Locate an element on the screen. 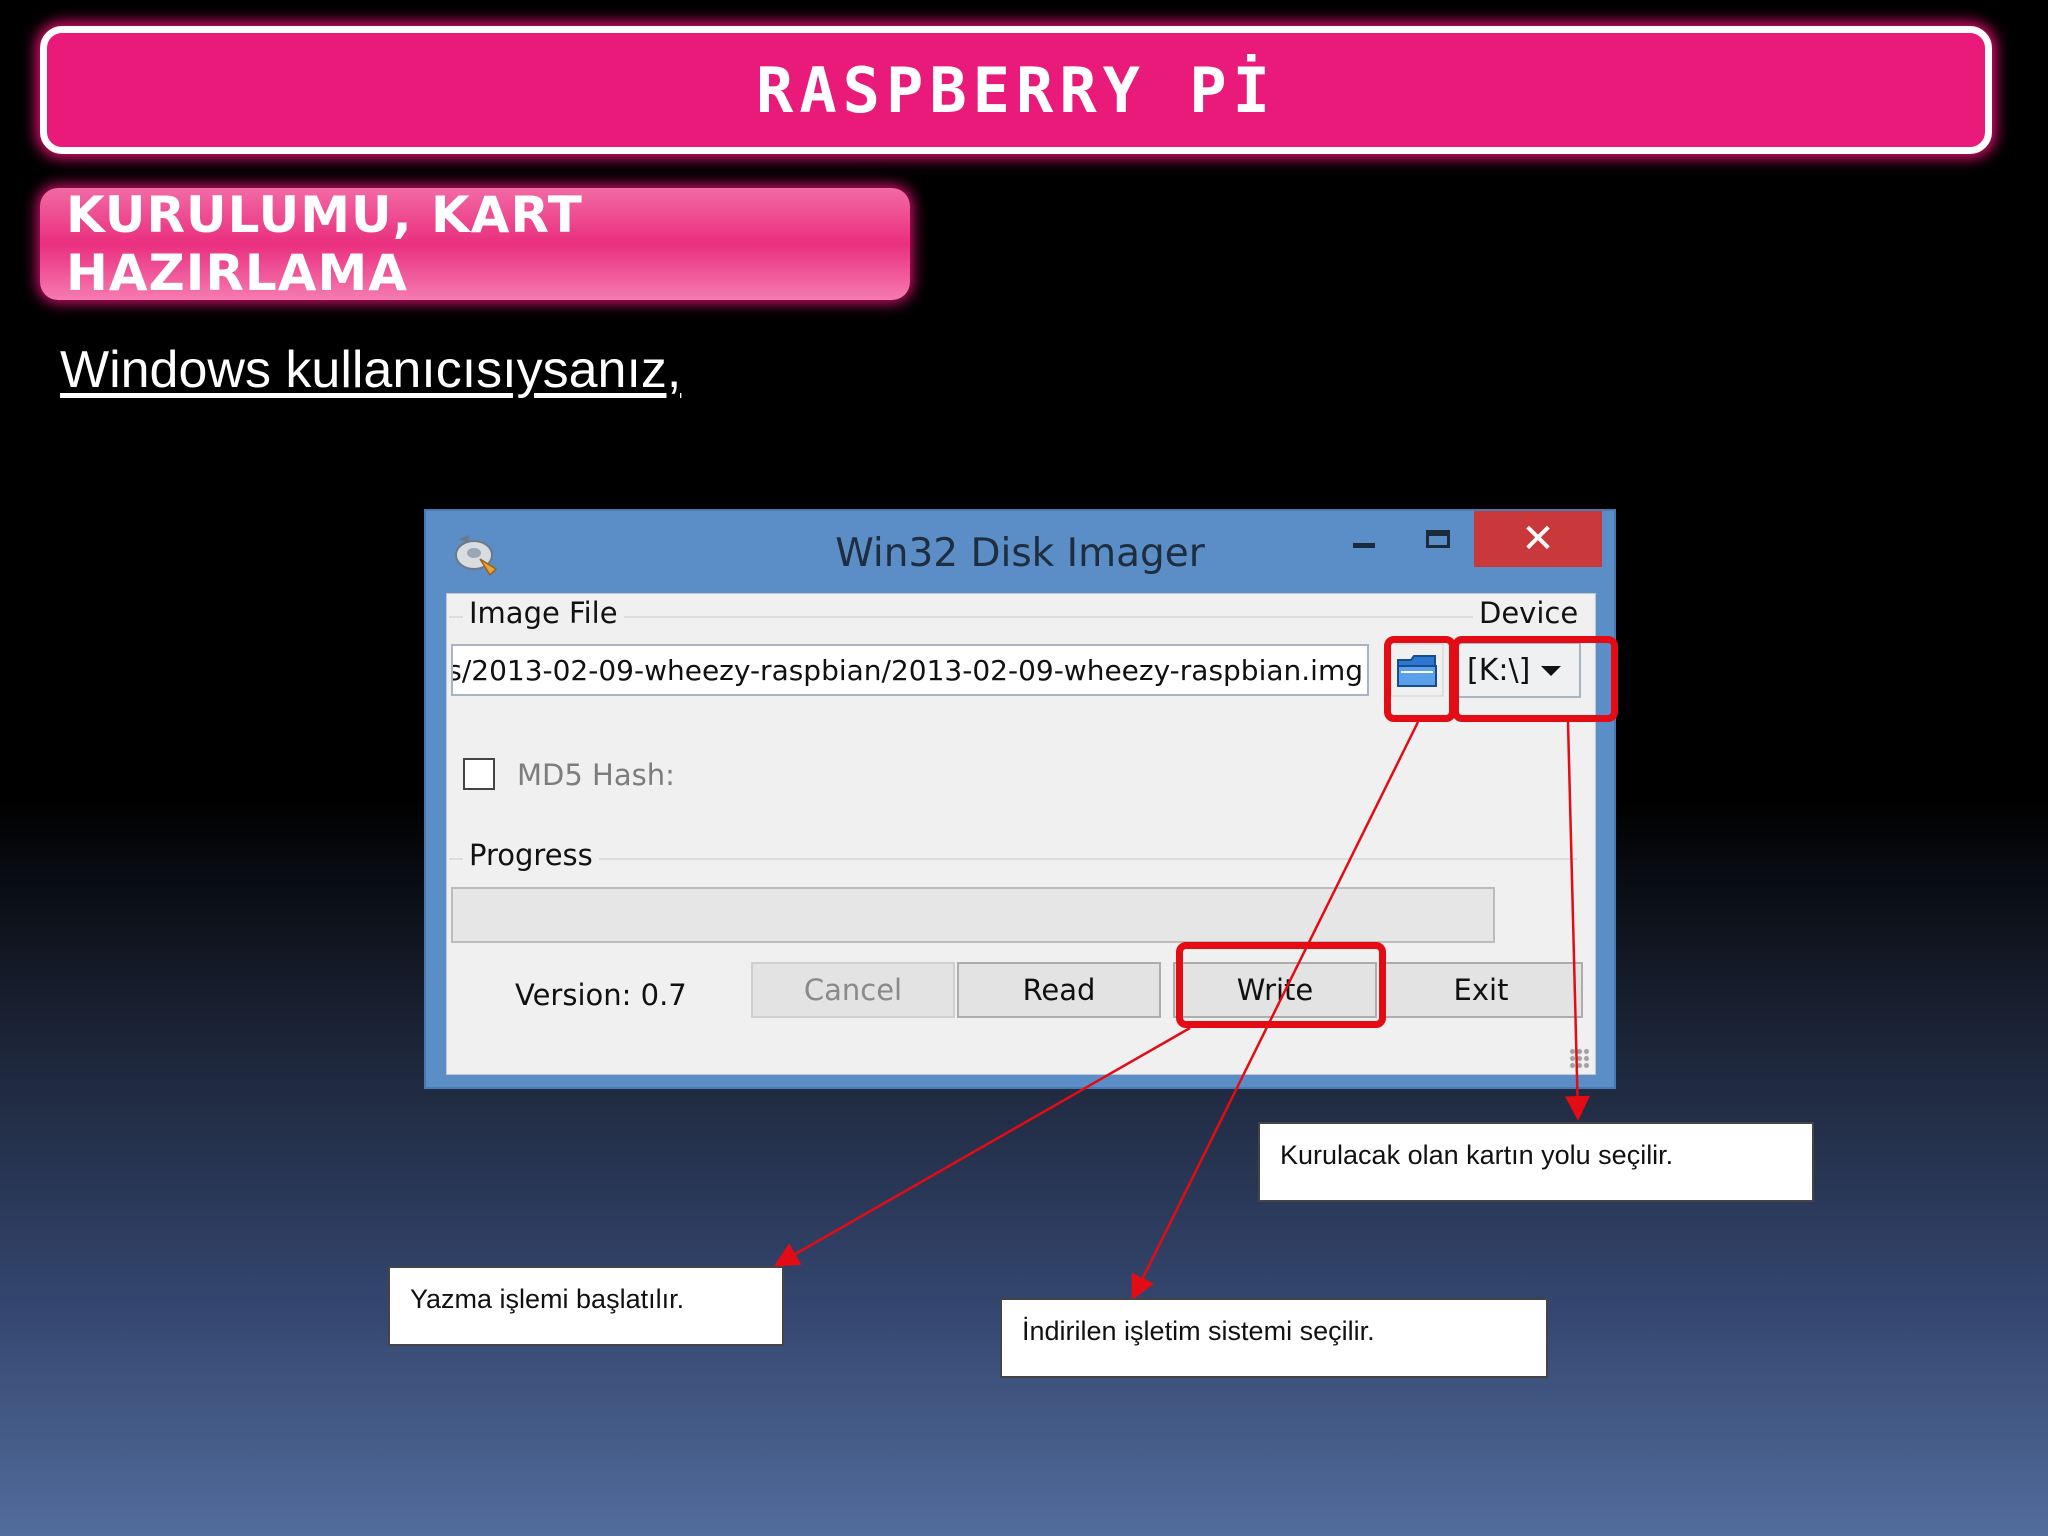 The height and width of the screenshot is (1536, 2048). image-arrow is located at coordinates (1275, 1011).